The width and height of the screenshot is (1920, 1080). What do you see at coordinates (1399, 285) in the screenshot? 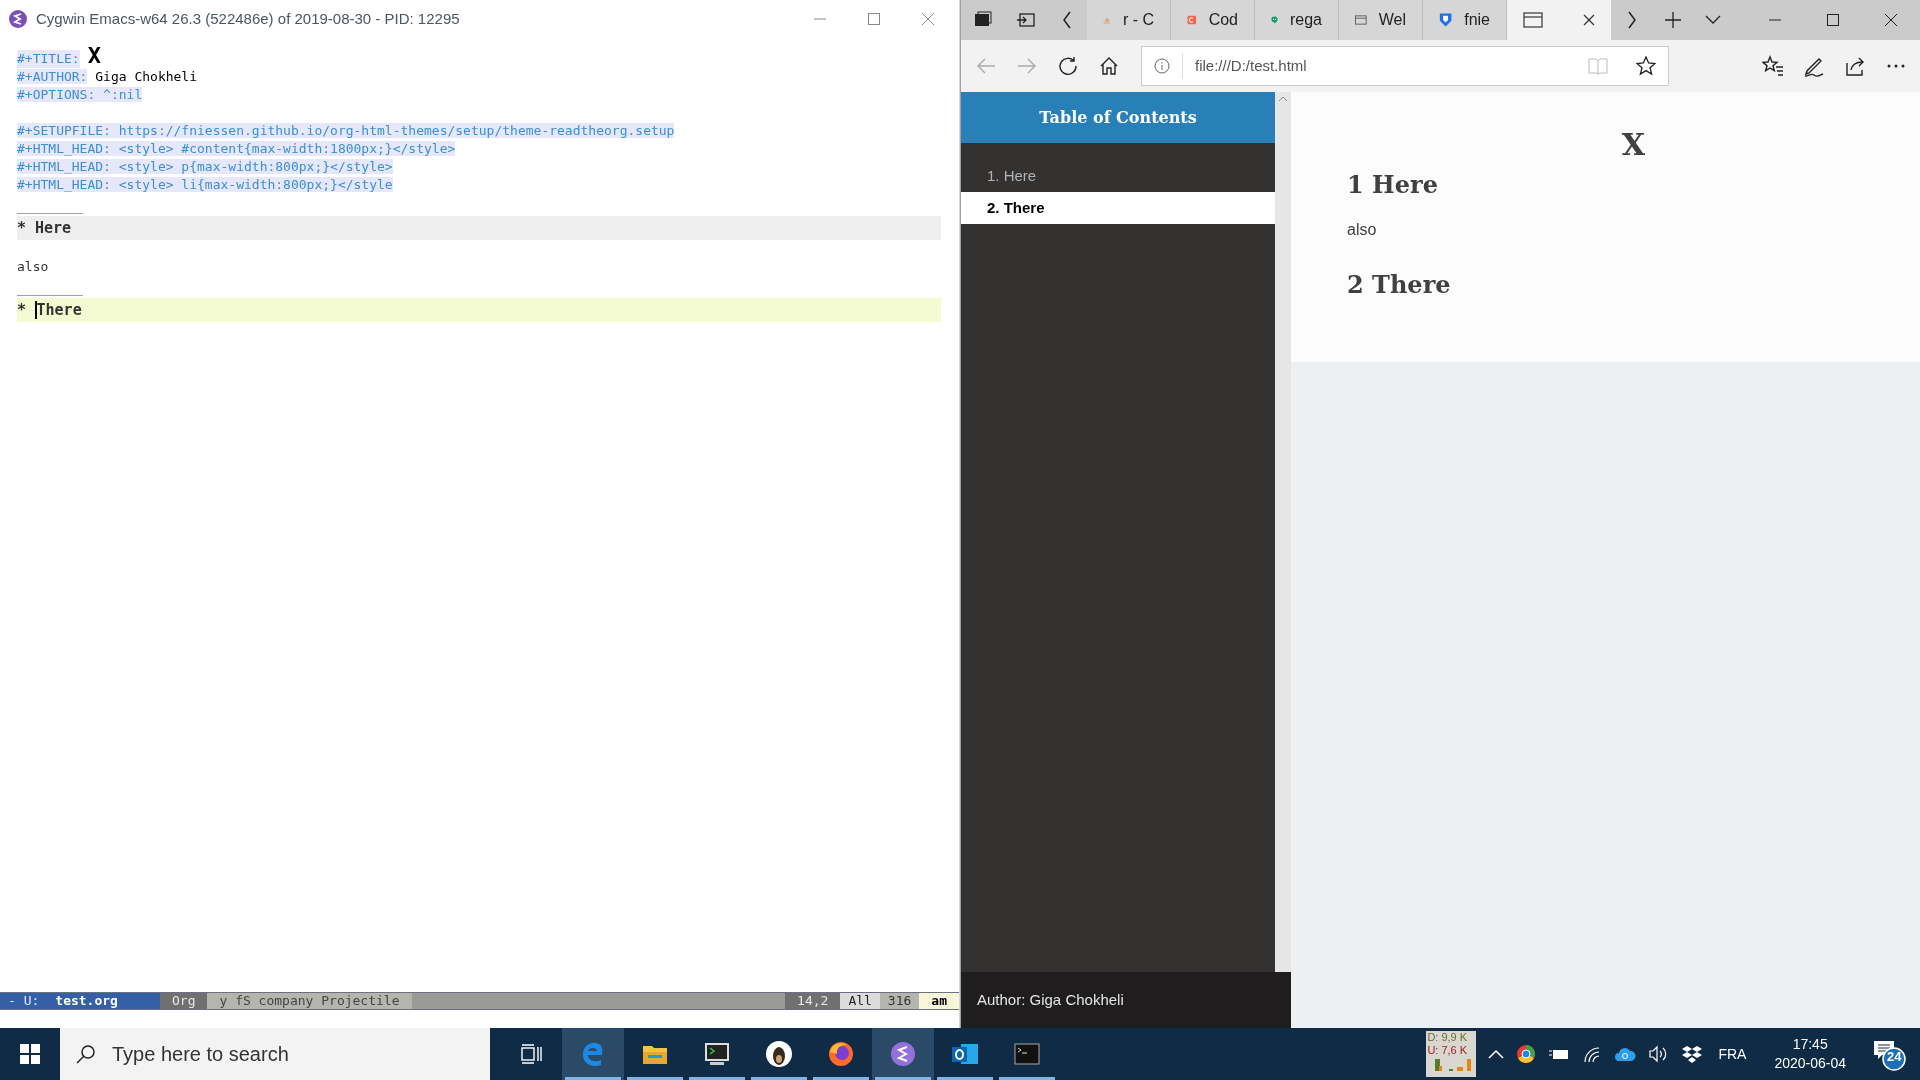
I see `section-heading: 2 There` at bounding box center [1399, 285].